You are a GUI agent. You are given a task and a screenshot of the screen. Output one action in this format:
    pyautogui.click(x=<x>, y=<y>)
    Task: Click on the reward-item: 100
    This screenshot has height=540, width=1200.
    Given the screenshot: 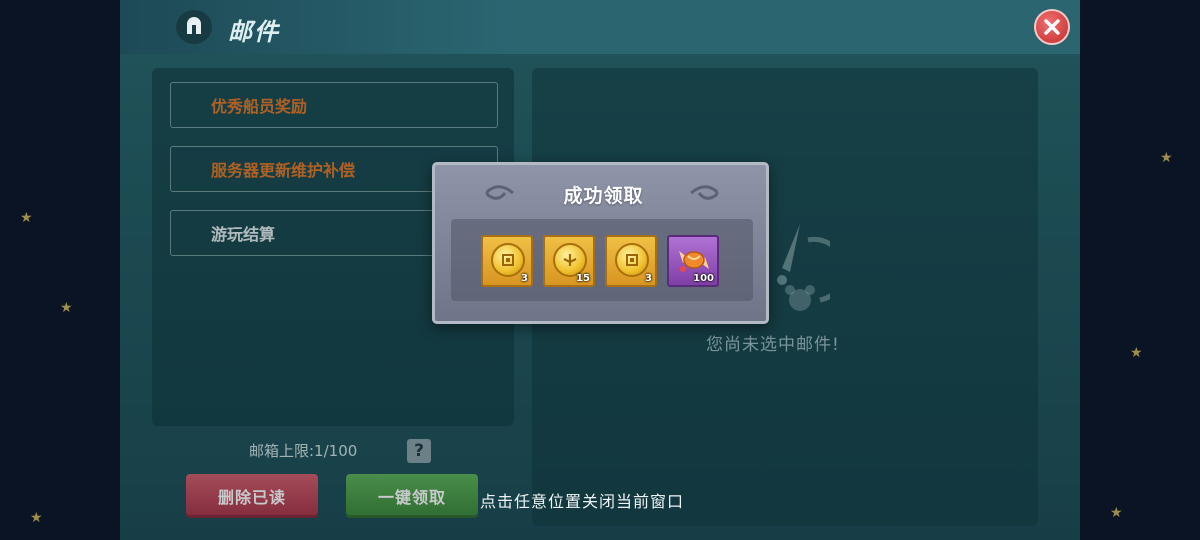 What is the action you would take?
    pyautogui.click(x=693, y=261)
    